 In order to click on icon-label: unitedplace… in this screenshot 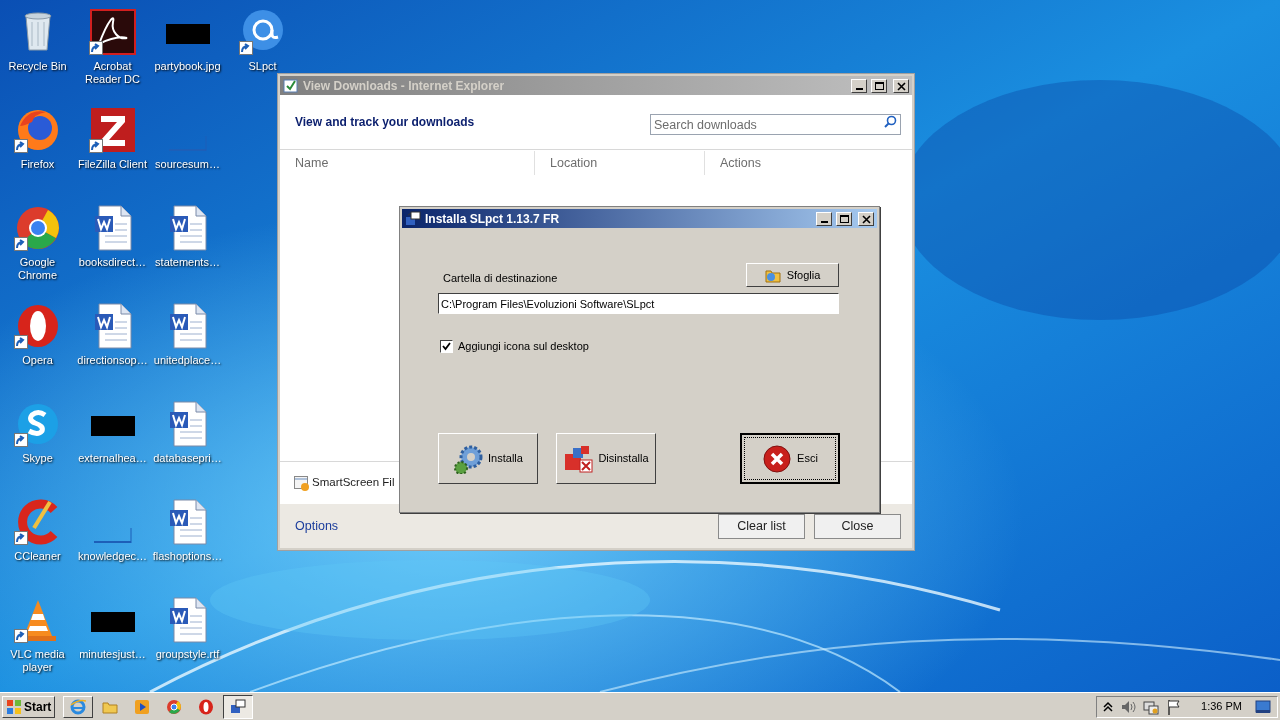, I will do `click(187, 360)`.